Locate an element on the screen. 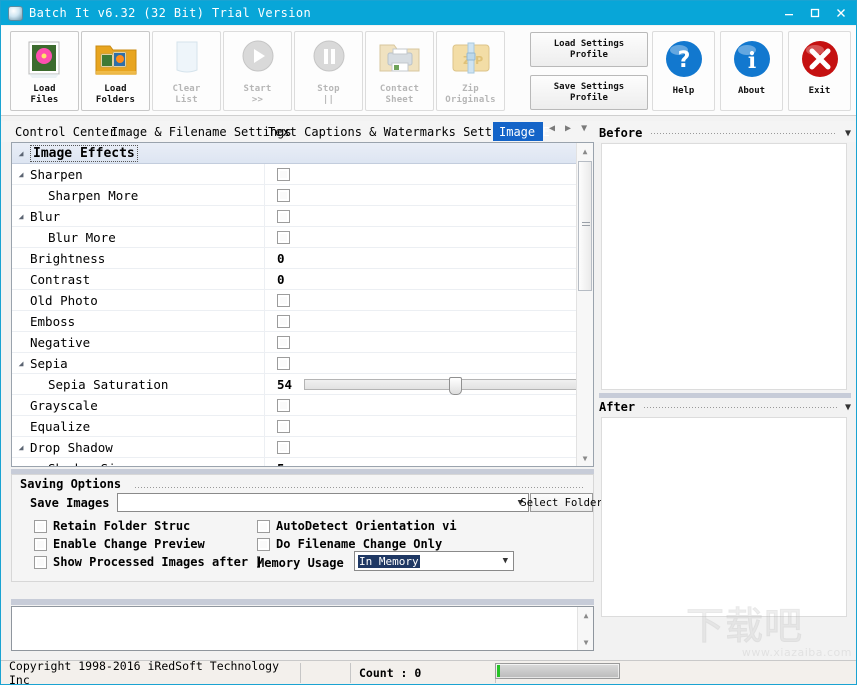 The height and width of the screenshot is (685, 857). autodetect-orientation-checkbox-row: AutoDetect Orientation vi is located at coordinates (357, 526).